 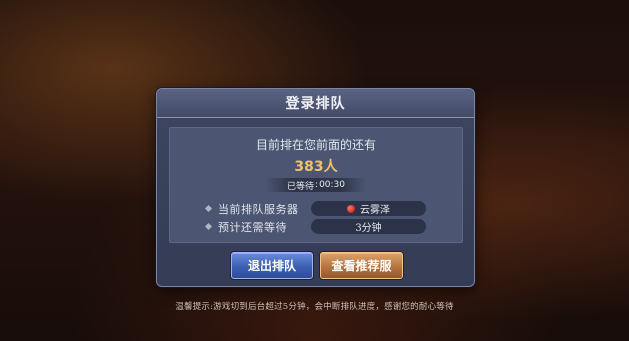 I want to click on tip-text: 温馨提示:游戏切到后台超过5分钟，会中断排队进度，感谢您的耐心等待, so click(x=314, y=307).